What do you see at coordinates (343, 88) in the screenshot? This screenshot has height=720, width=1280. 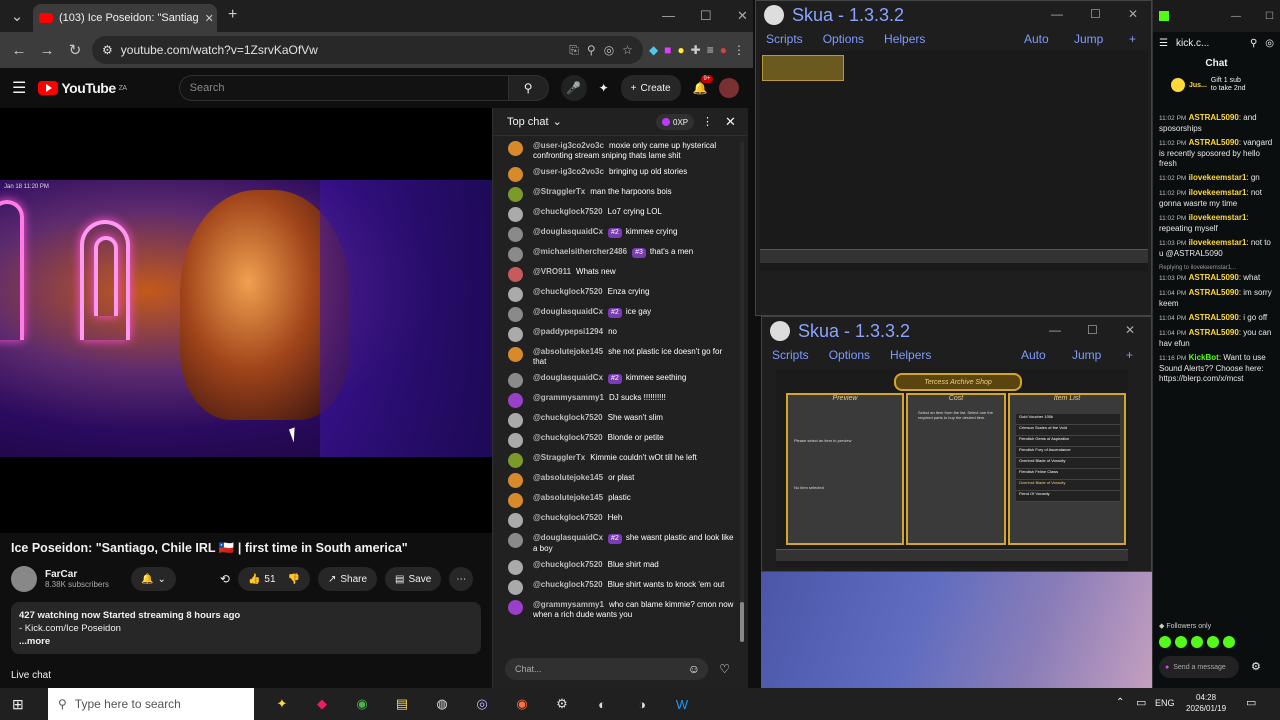 I see `search-input: Search` at bounding box center [343, 88].